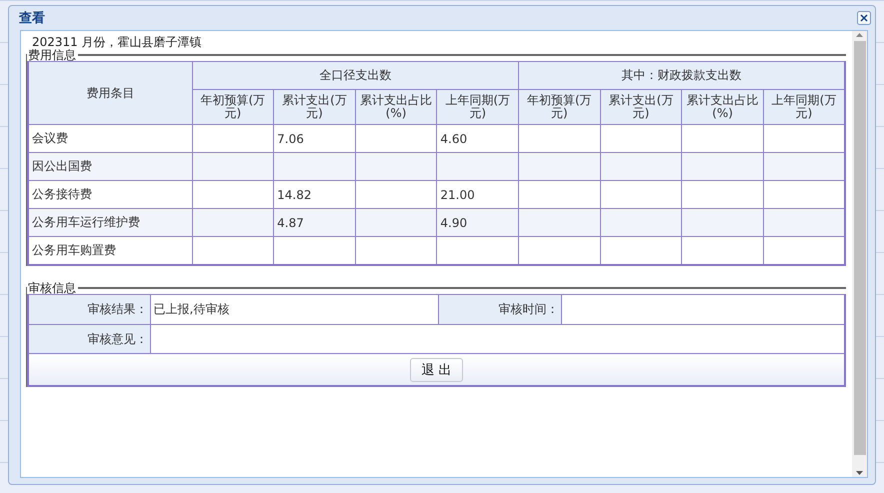  I want to click on table-cell: 公务用车运行维护费, so click(110, 222).